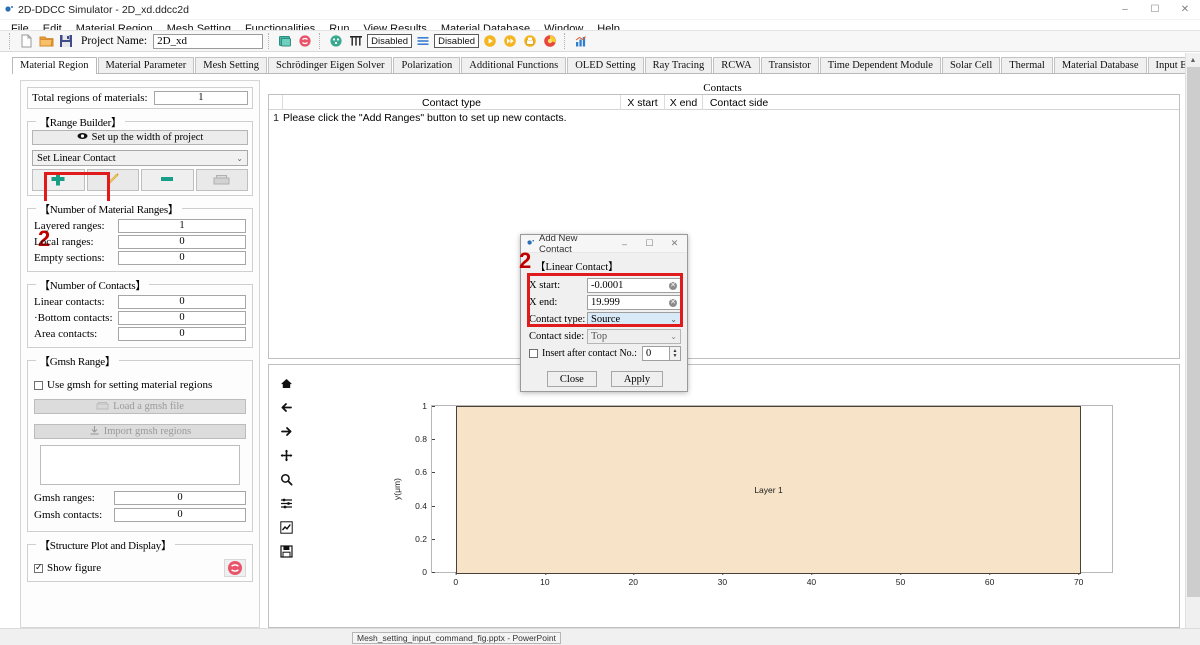 The height and width of the screenshot is (645, 1200). Describe the element at coordinates (600, 41) in the screenshot. I see `main-toolbar: Project Name: 2D_xd Disabled Disabled` at that location.